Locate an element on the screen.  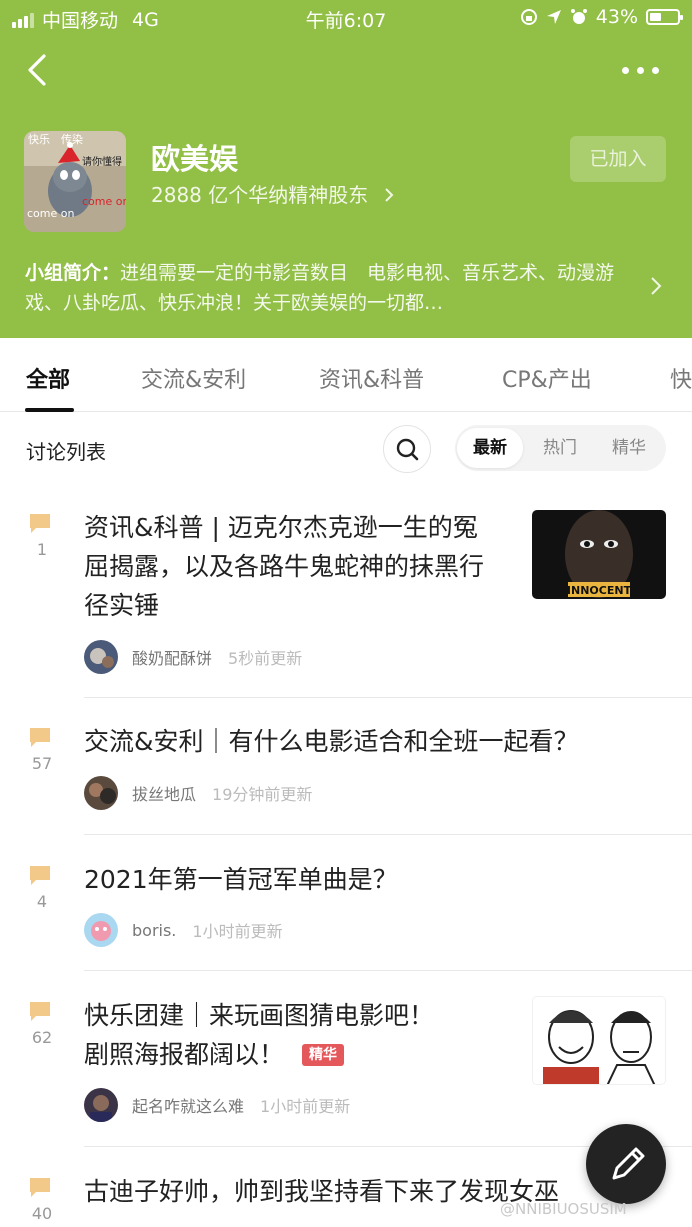
tab-cp: CP&产出 is located at coordinates (547, 378).